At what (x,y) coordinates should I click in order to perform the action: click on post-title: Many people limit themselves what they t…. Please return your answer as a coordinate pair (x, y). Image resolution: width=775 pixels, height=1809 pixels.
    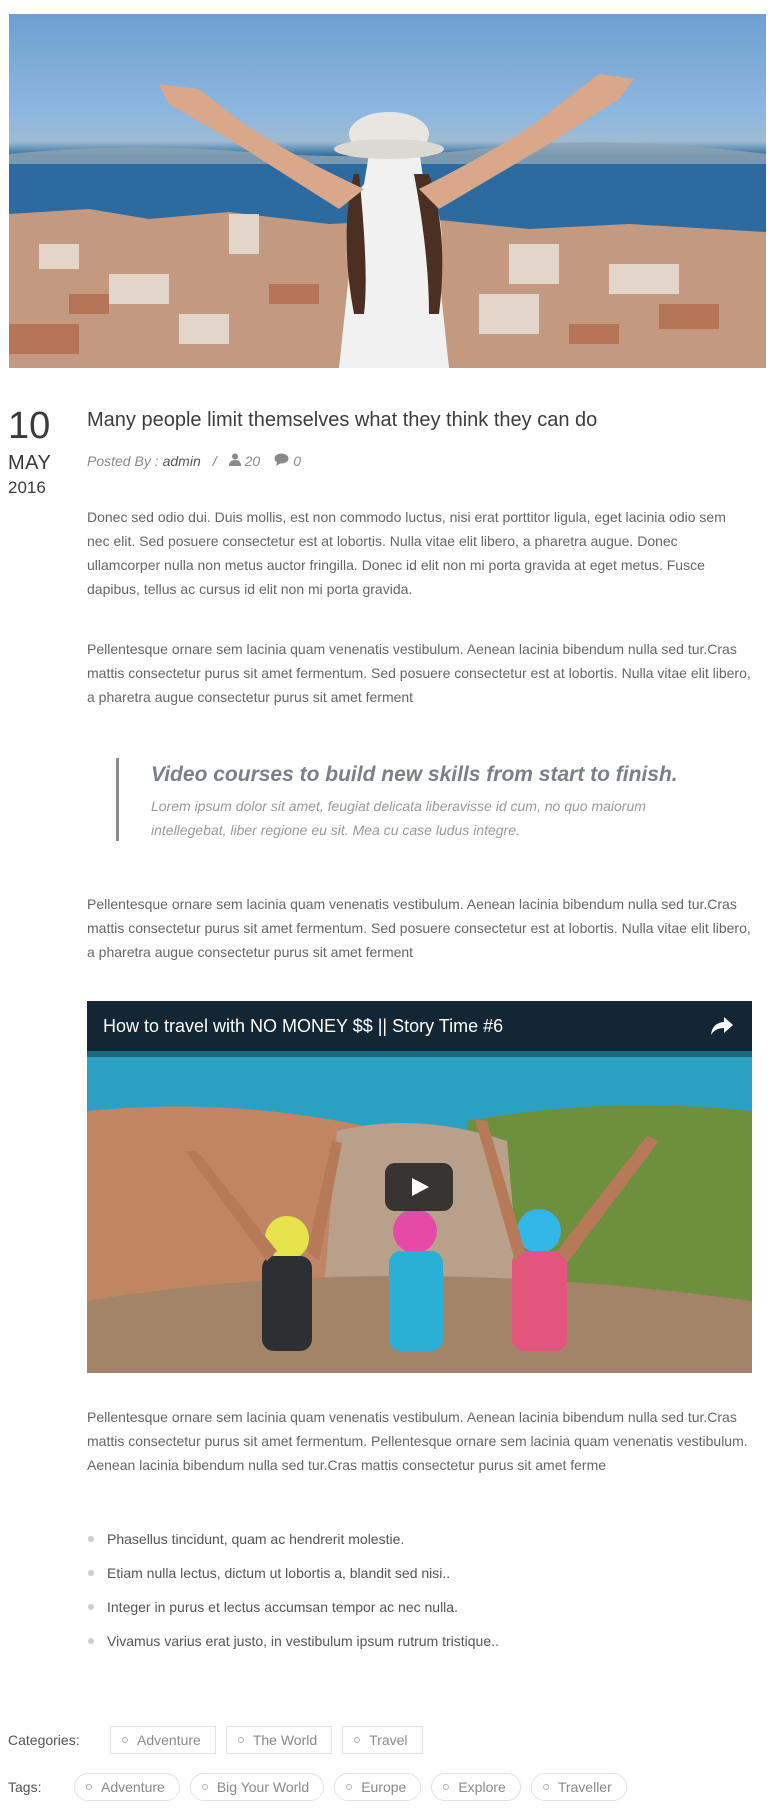
    Looking at the image, I should click on (419, 420).